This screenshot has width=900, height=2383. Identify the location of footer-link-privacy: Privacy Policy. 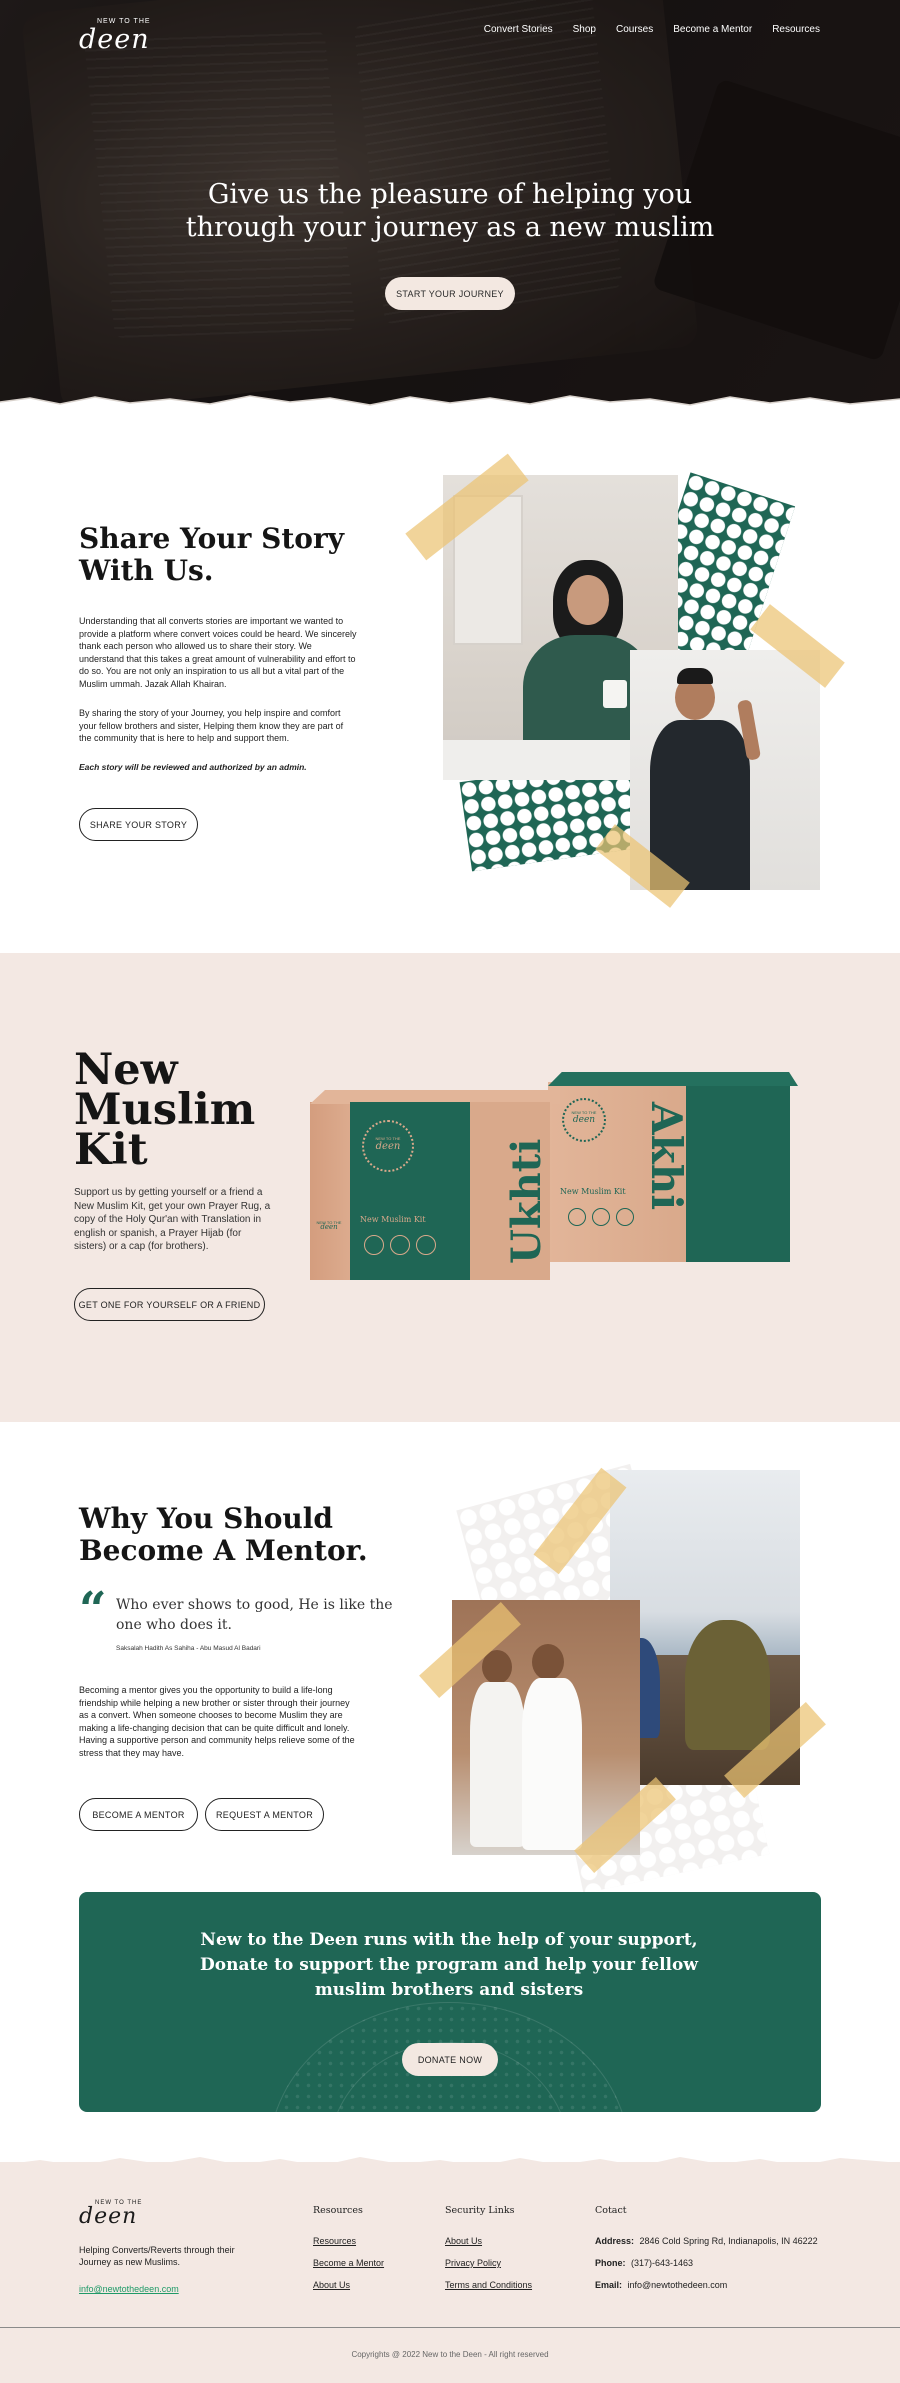
(473, 2263).